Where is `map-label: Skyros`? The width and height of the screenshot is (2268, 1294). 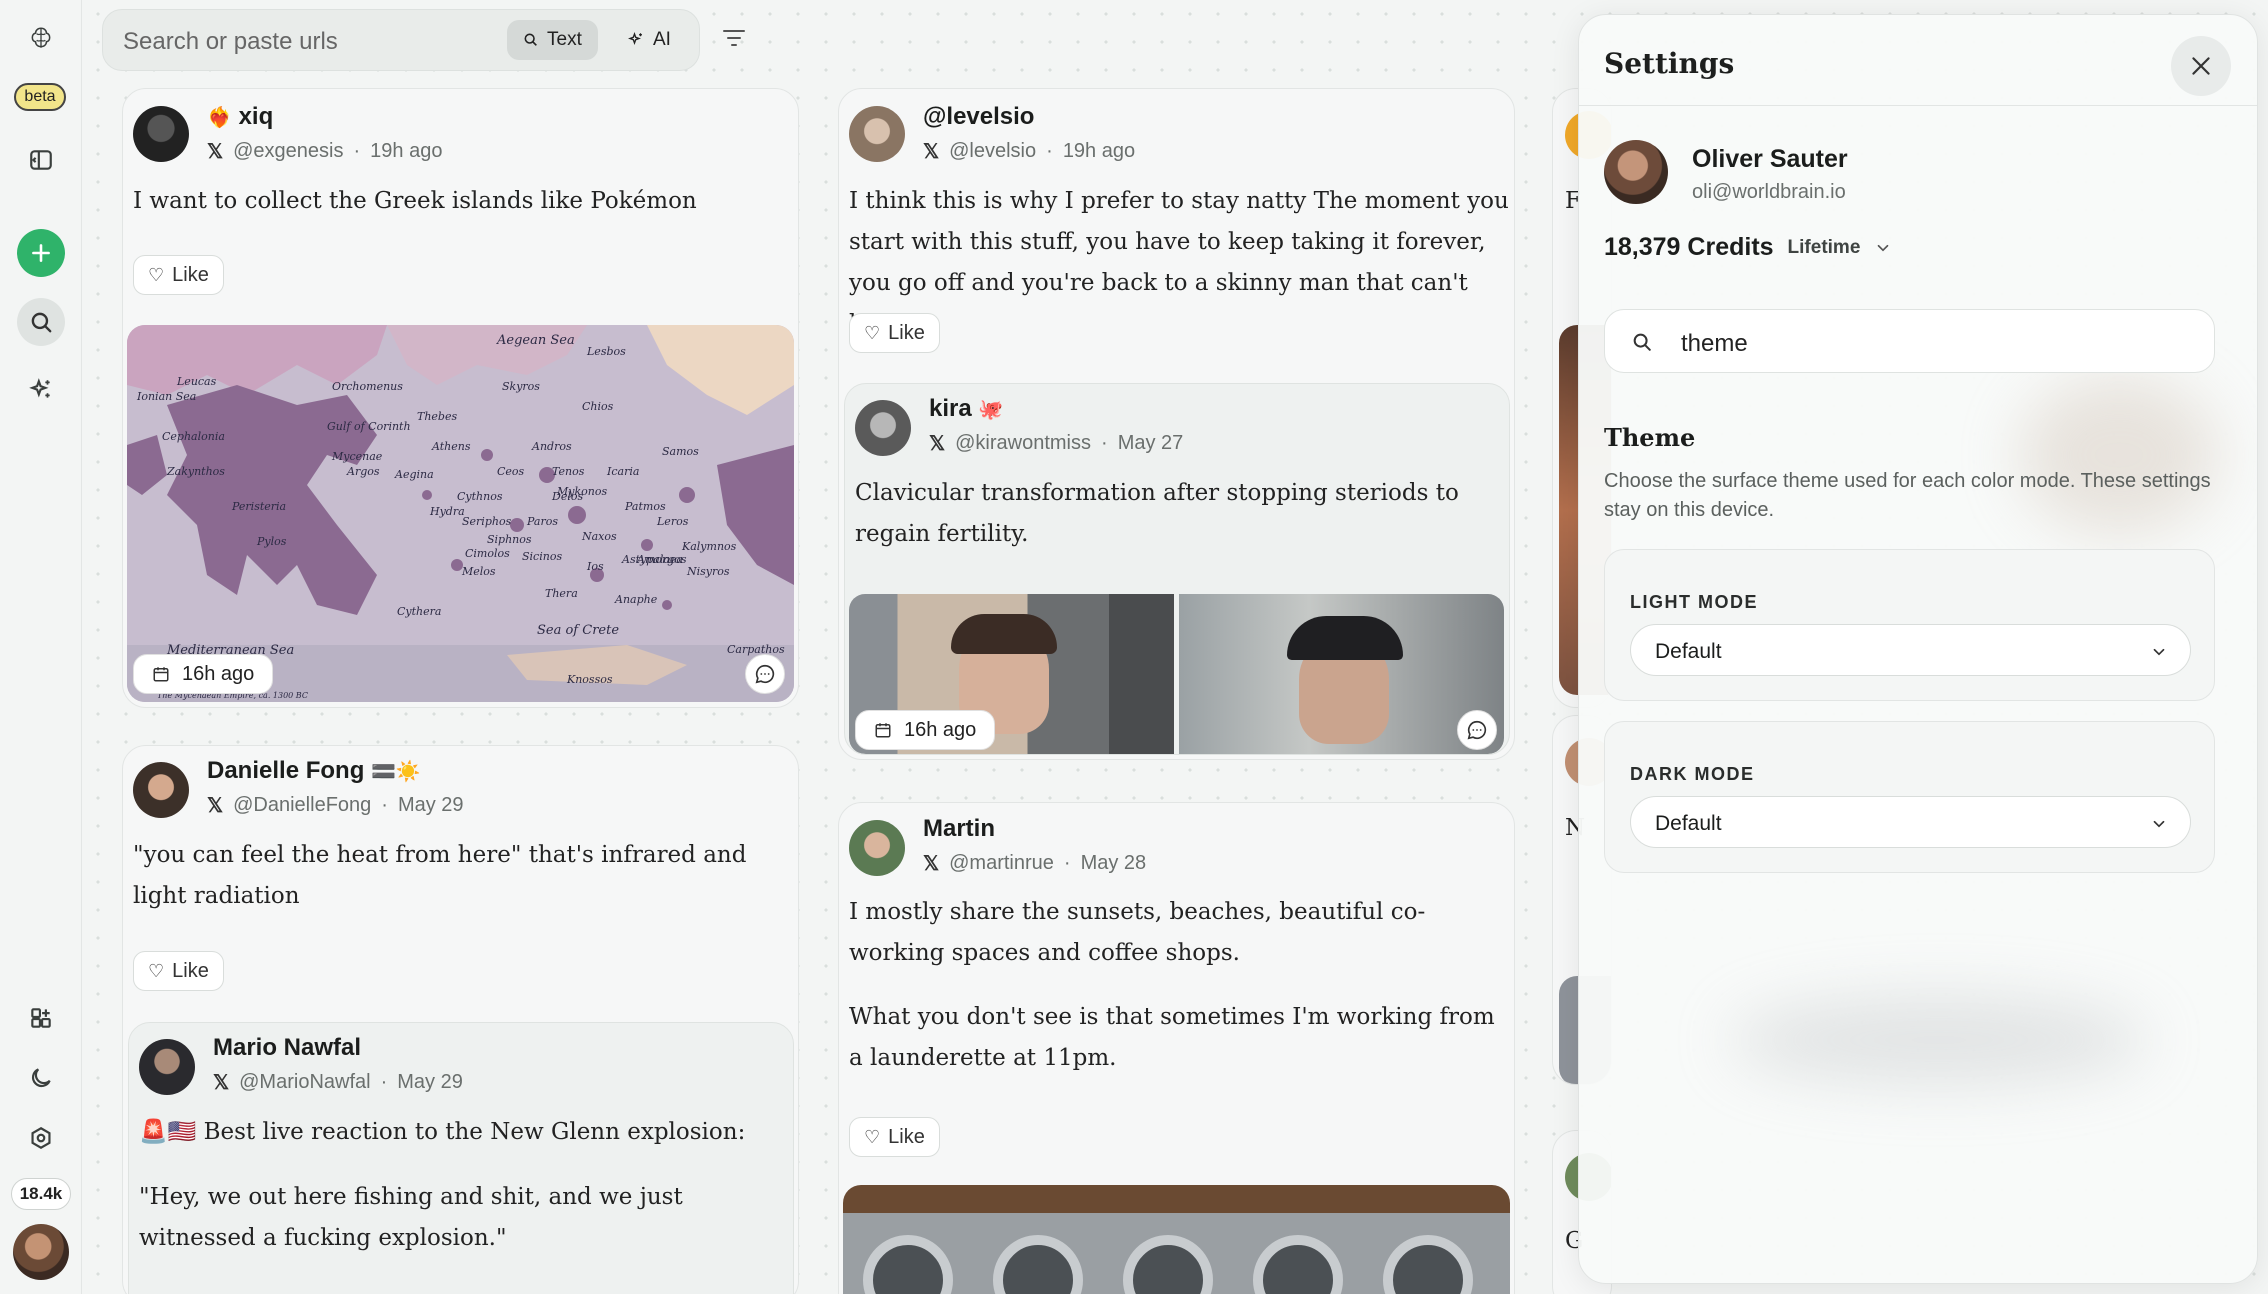
map-label: Skyros is located at coordinates (521, 386).